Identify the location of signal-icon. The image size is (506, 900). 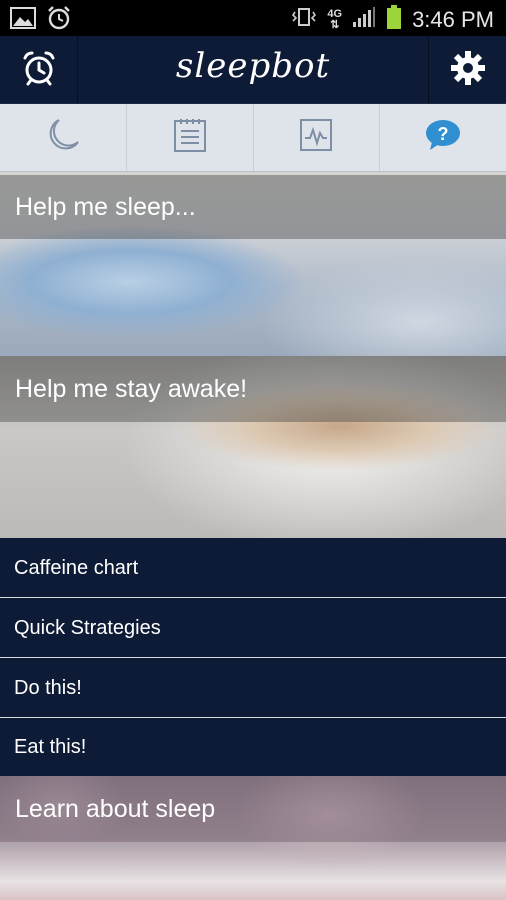
(364, 19).